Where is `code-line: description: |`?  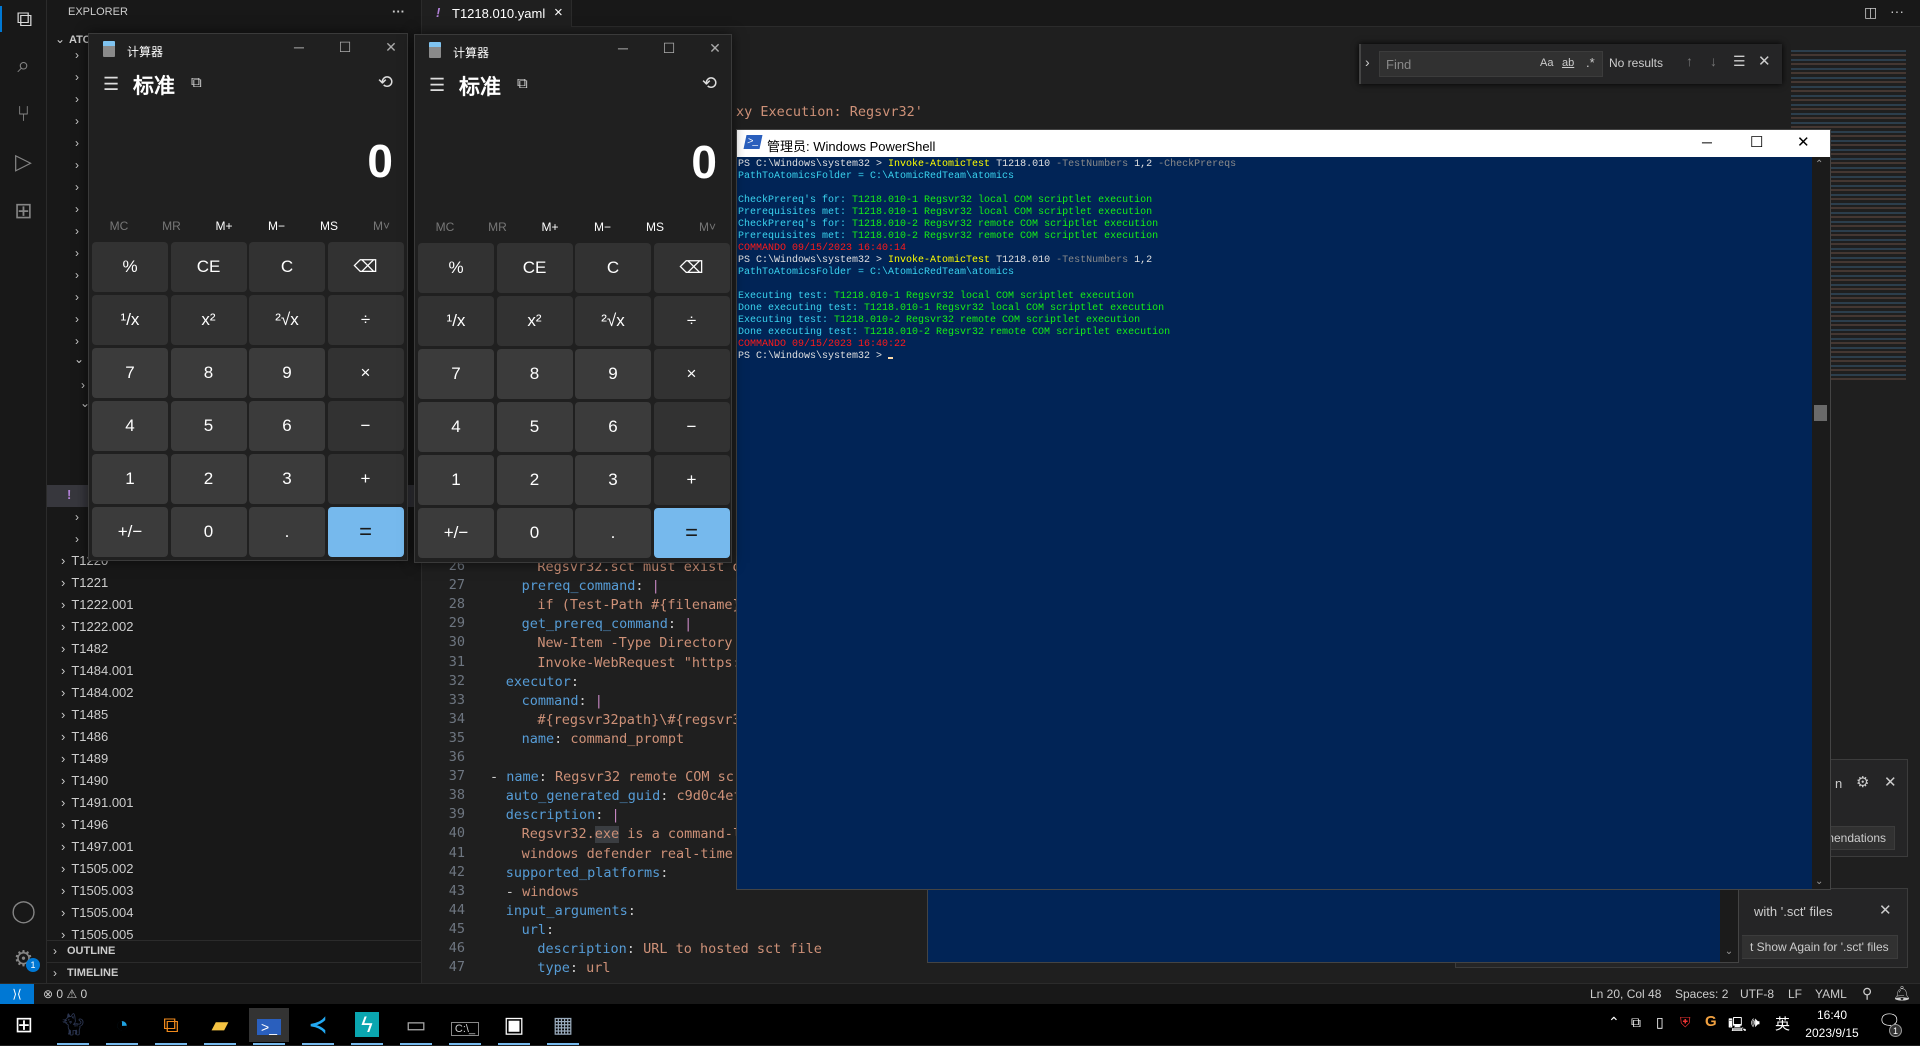
code-line: description: | is located at coordinates (563, 815).